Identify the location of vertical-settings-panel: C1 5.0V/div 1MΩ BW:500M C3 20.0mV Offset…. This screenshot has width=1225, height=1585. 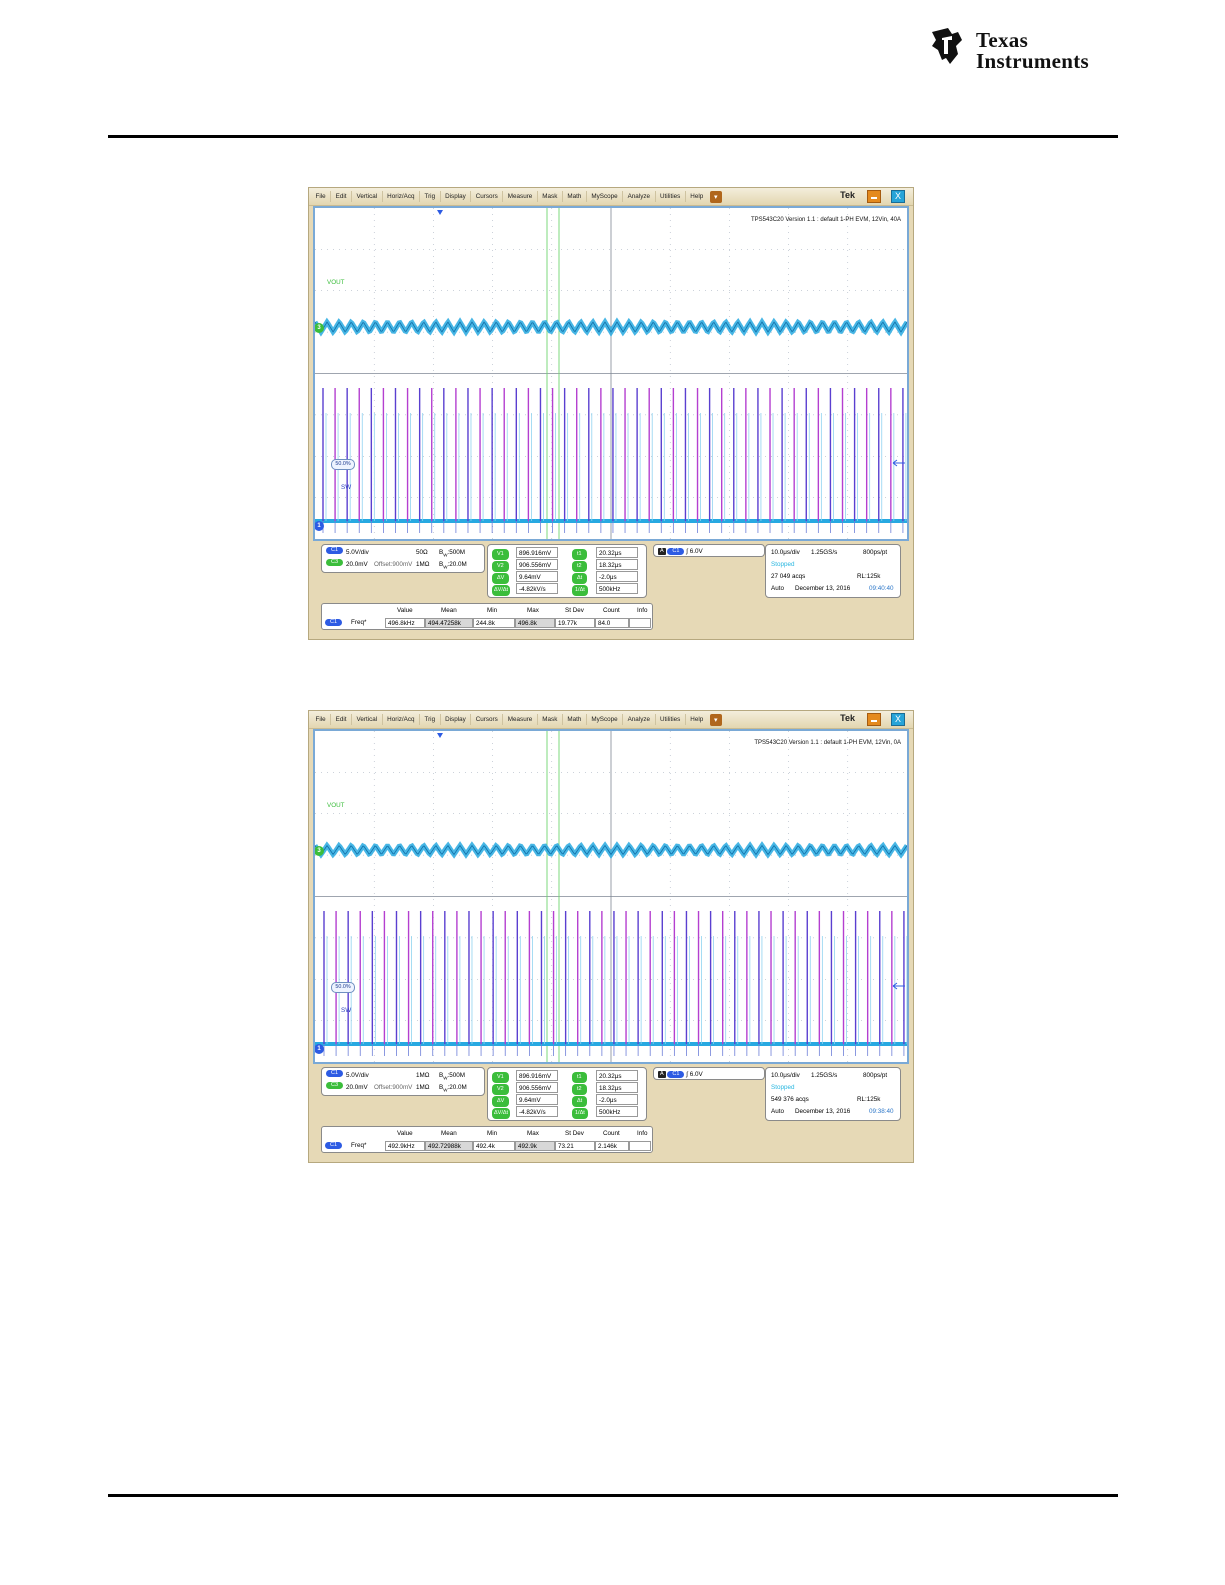
(403, 1081).